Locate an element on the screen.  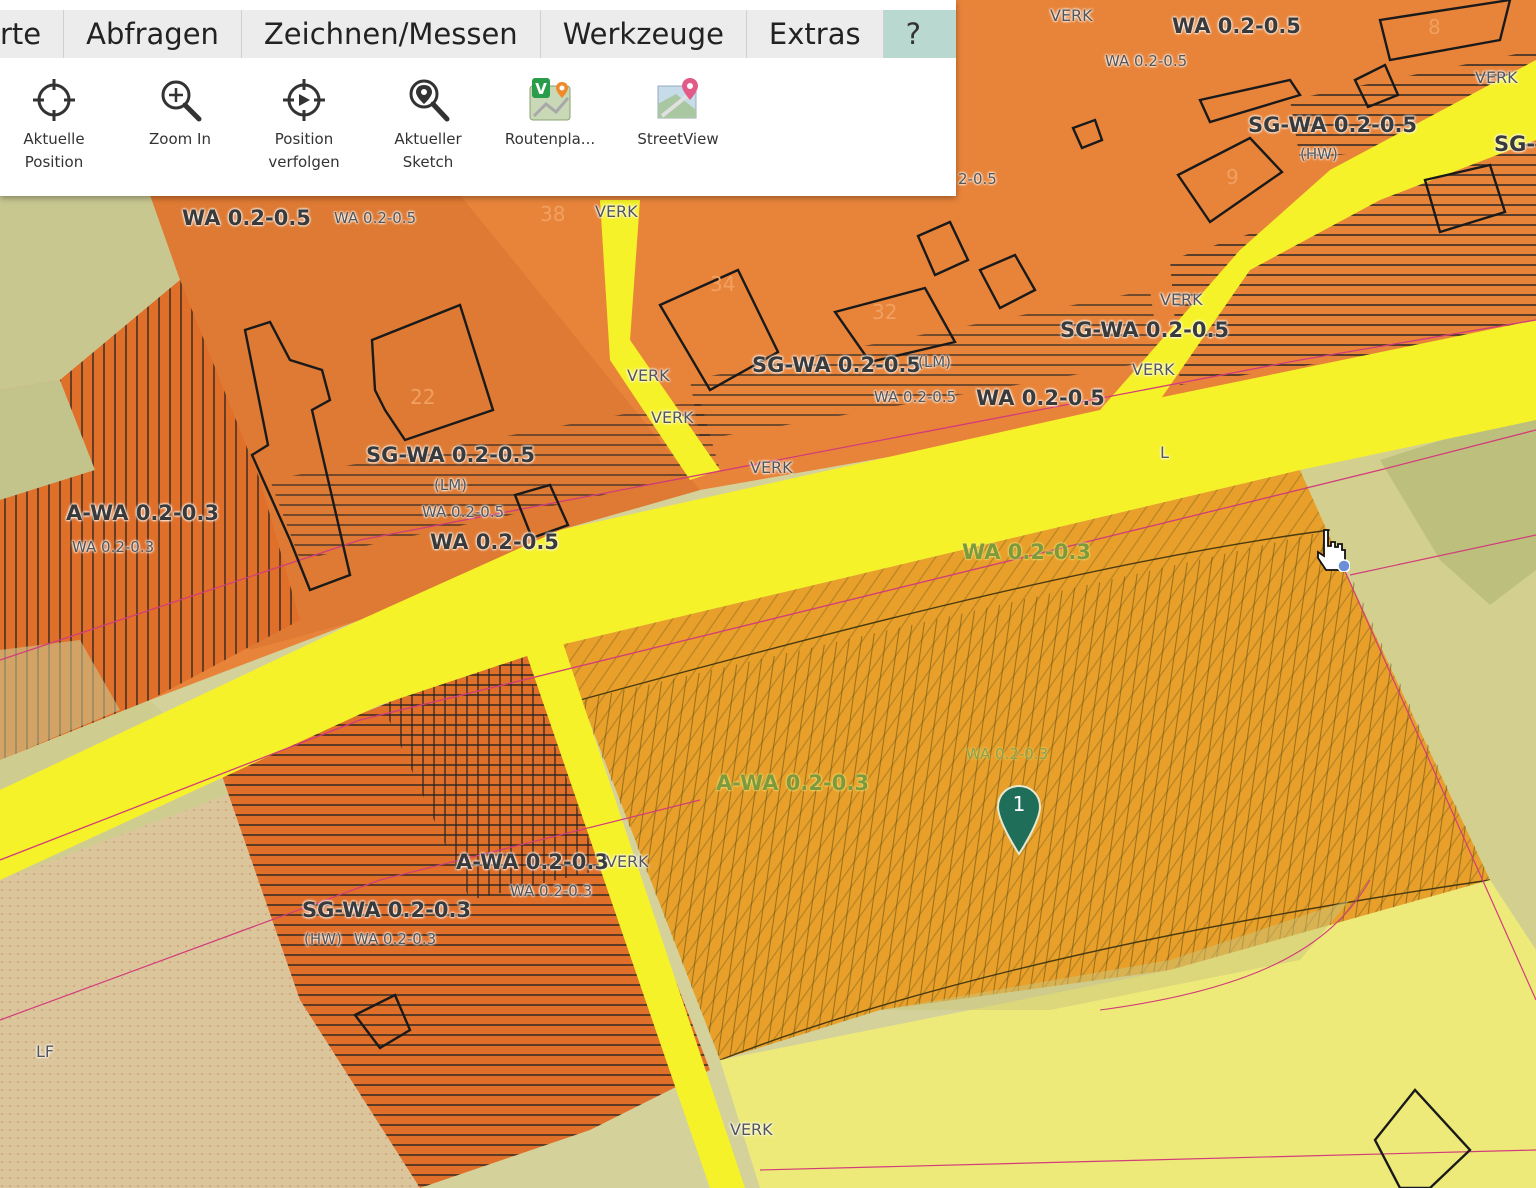
tool-zoom-in: Zoom In is located at coordinates (180, 113).